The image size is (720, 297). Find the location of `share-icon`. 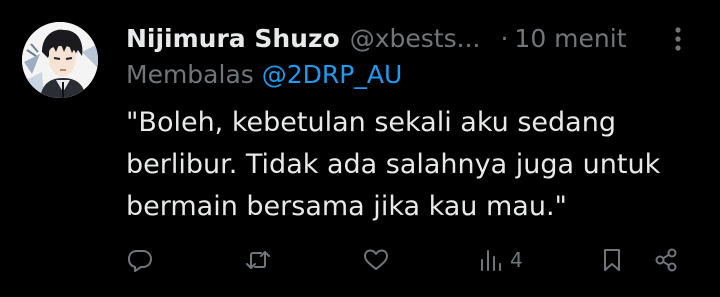

share-icon is located at coordinates (666, 260).